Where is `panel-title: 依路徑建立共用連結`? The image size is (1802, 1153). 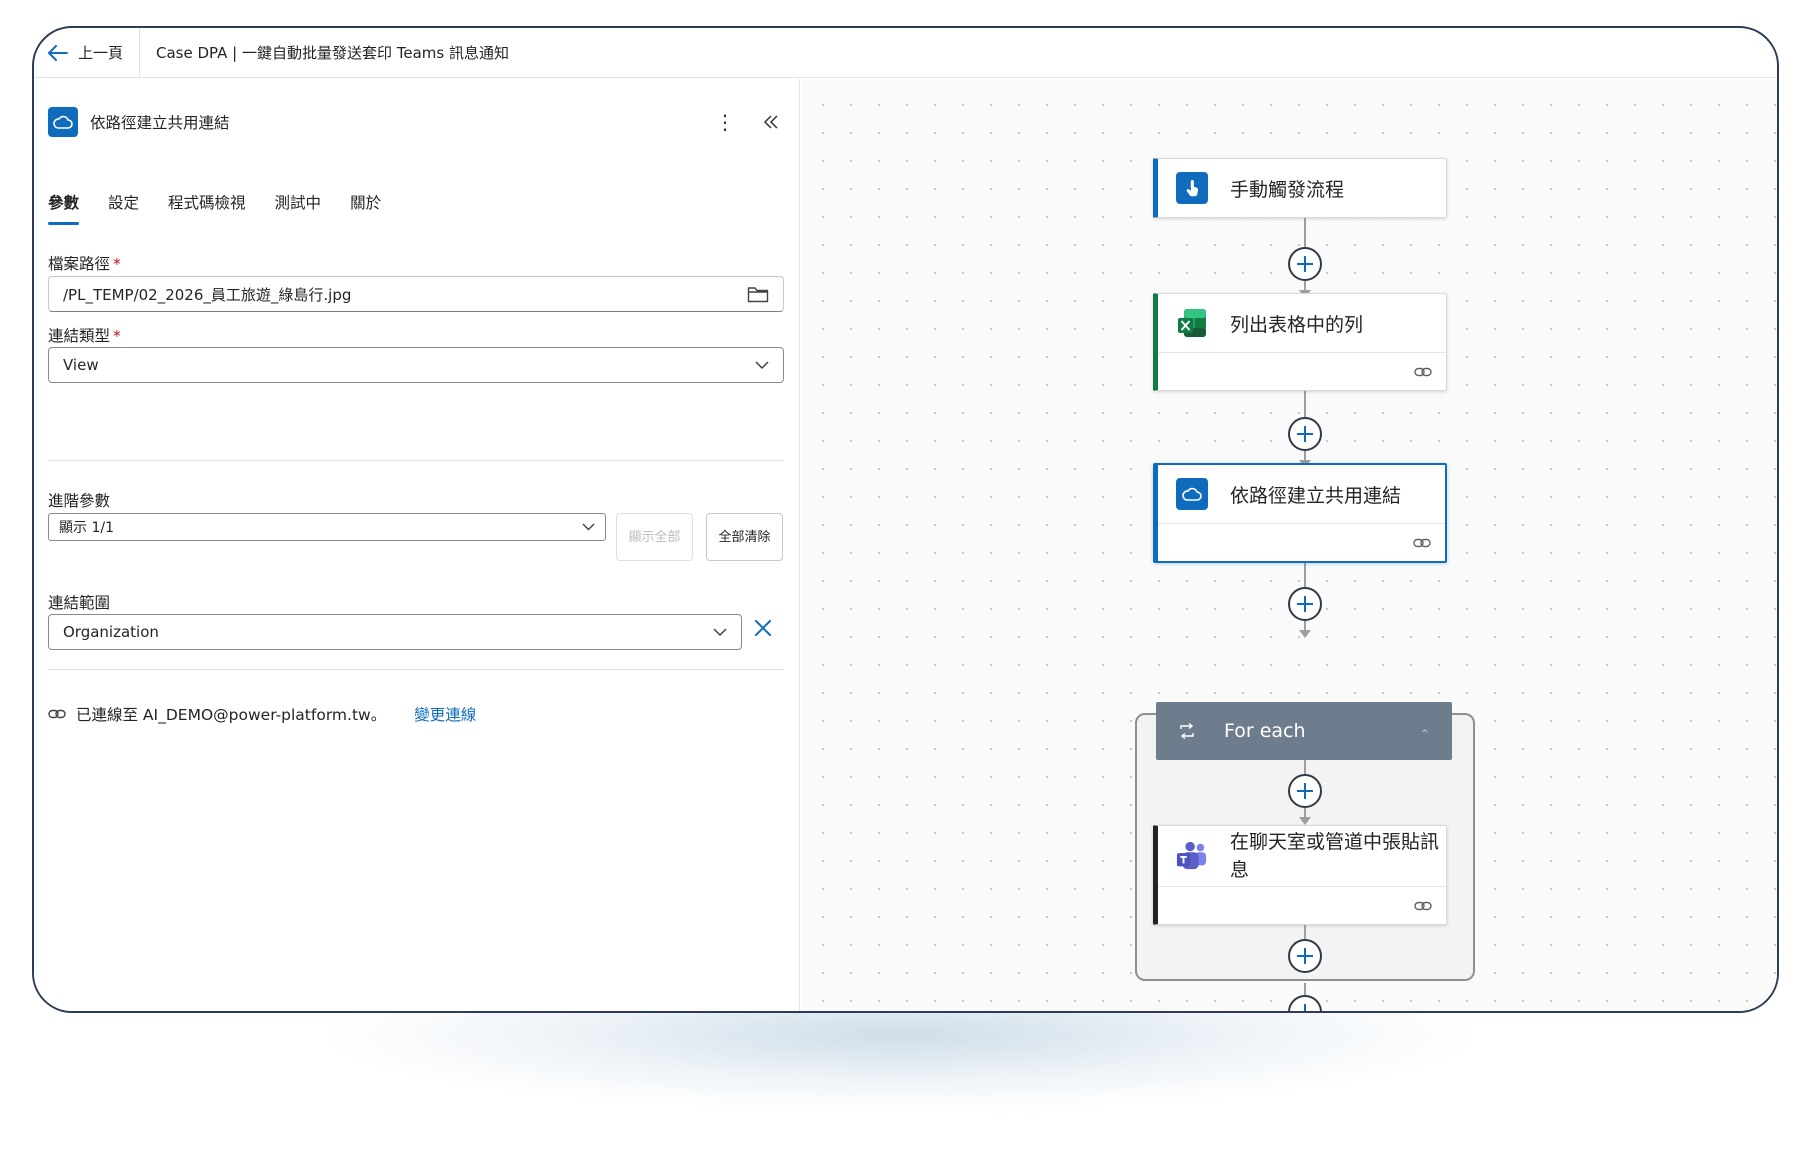
panel-title: 依路徑建立共用連結 is located at coordinates (160, 123).